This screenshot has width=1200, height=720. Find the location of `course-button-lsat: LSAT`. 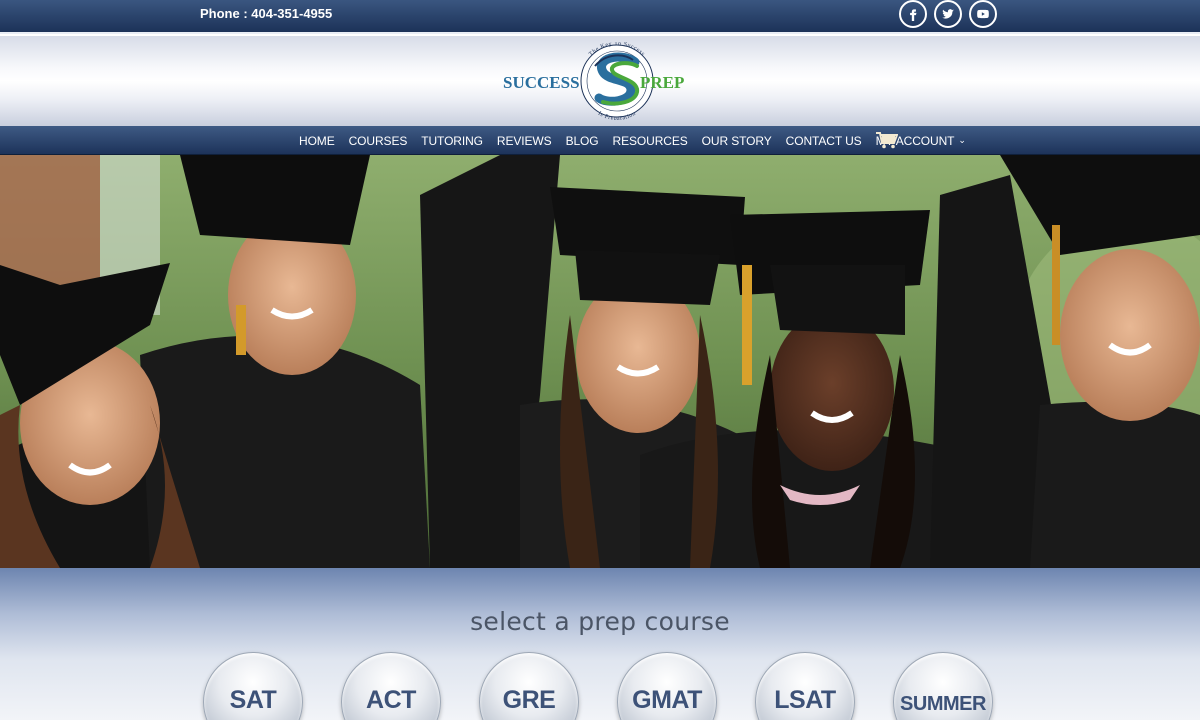

course-button-lsat: LSAT is located at coordinates (805, 686).